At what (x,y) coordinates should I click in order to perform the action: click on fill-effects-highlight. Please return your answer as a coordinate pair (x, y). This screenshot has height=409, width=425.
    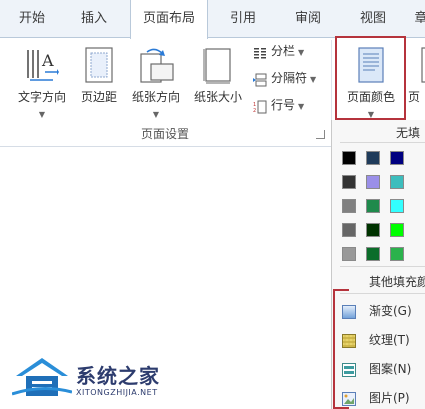
    Looking at the image, I should click on (341, 349).